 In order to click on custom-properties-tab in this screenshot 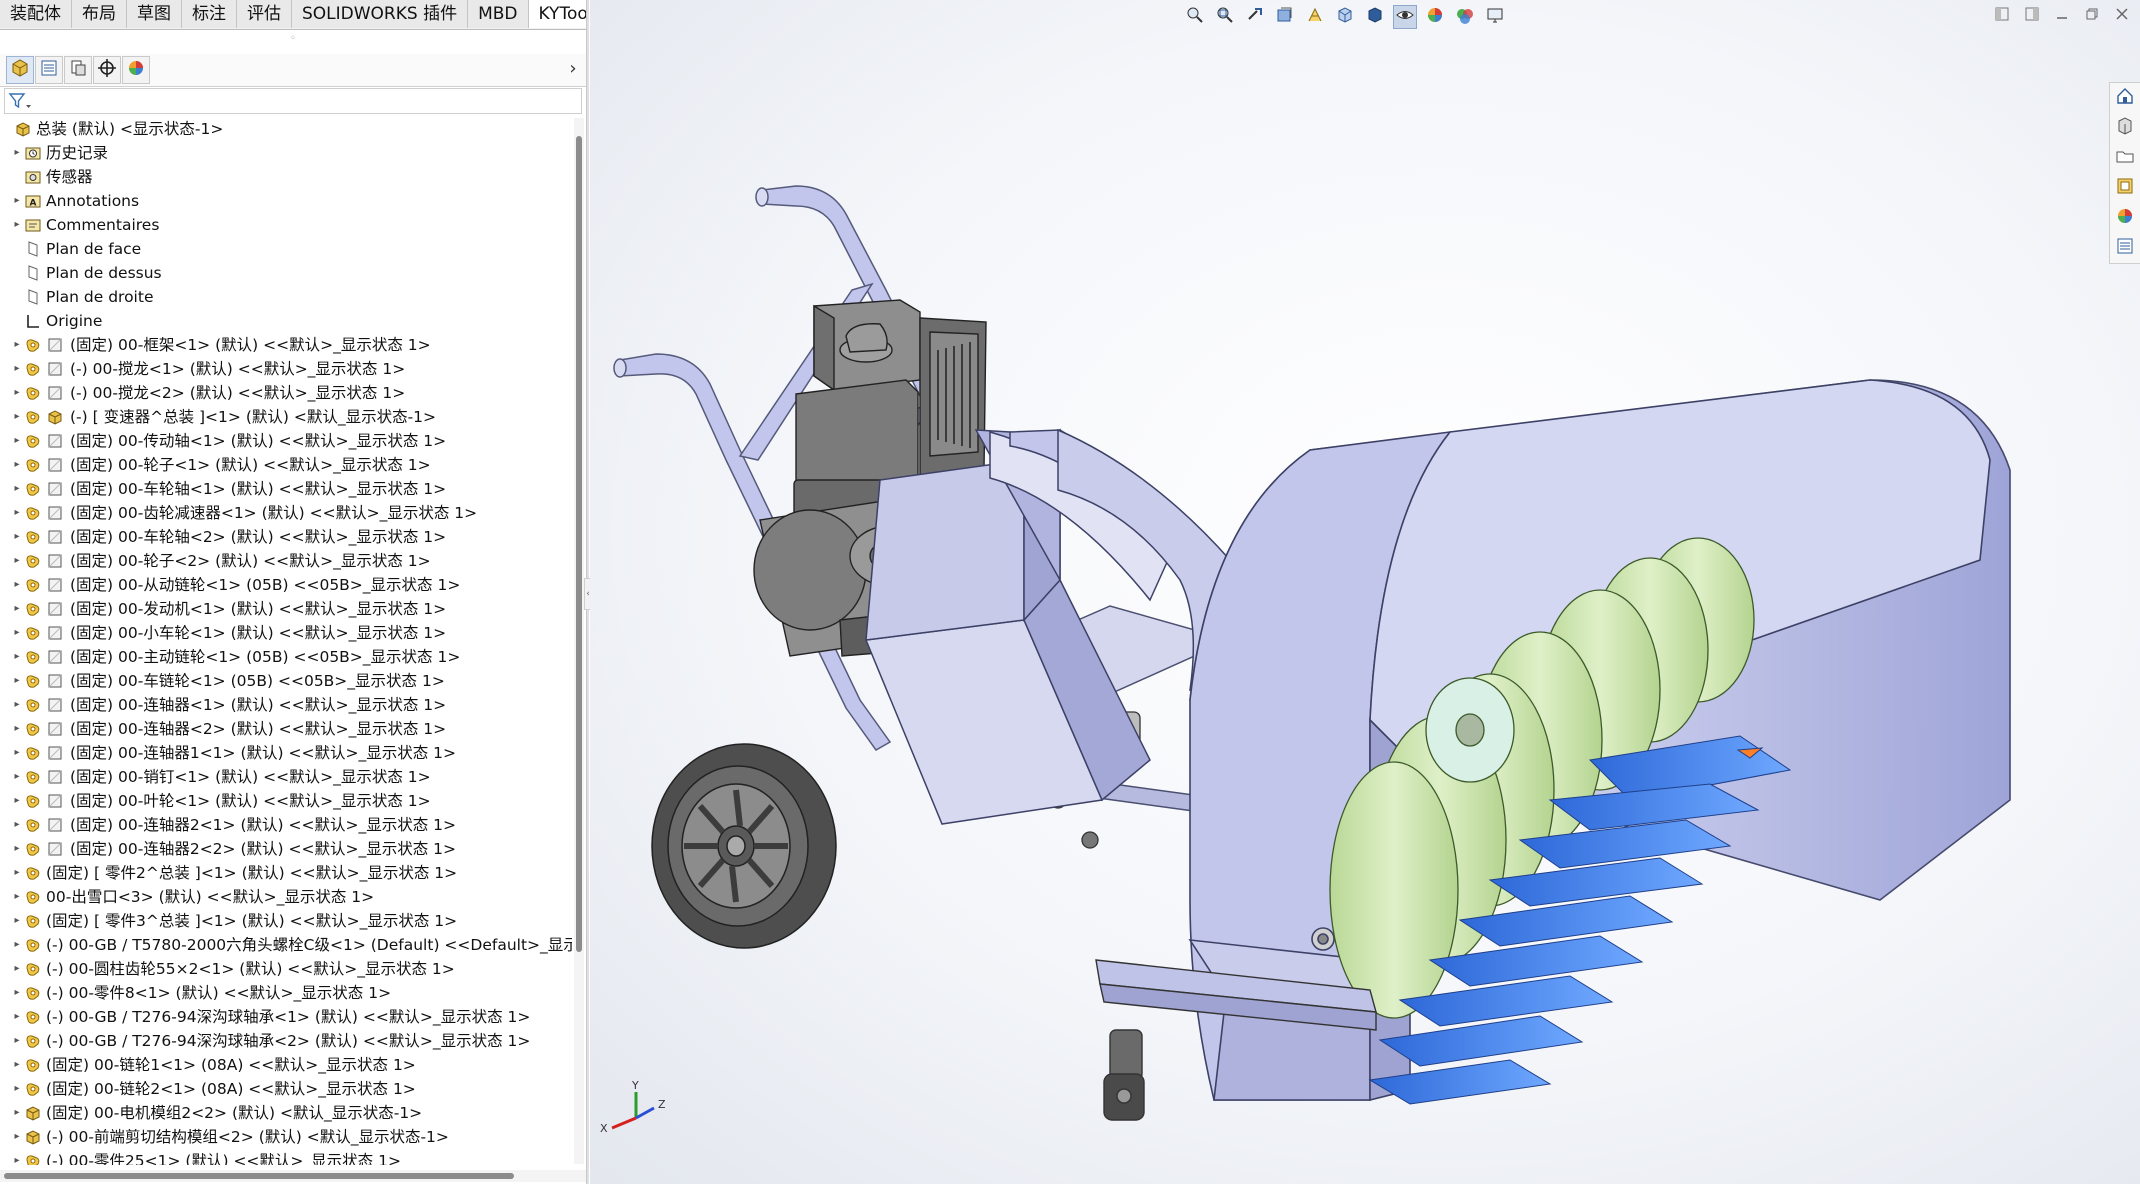, I will do `click(2125, 248)`.